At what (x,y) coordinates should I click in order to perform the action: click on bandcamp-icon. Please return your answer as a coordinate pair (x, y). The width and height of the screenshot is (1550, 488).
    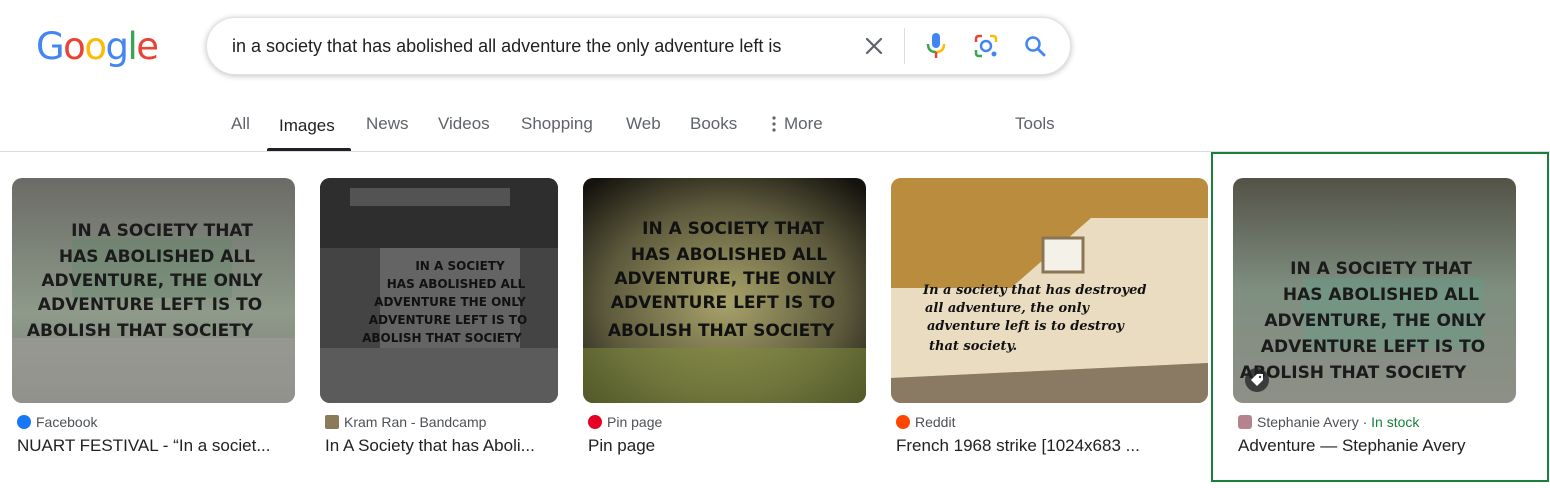
    Looking at the image, I should click on (332, 422).